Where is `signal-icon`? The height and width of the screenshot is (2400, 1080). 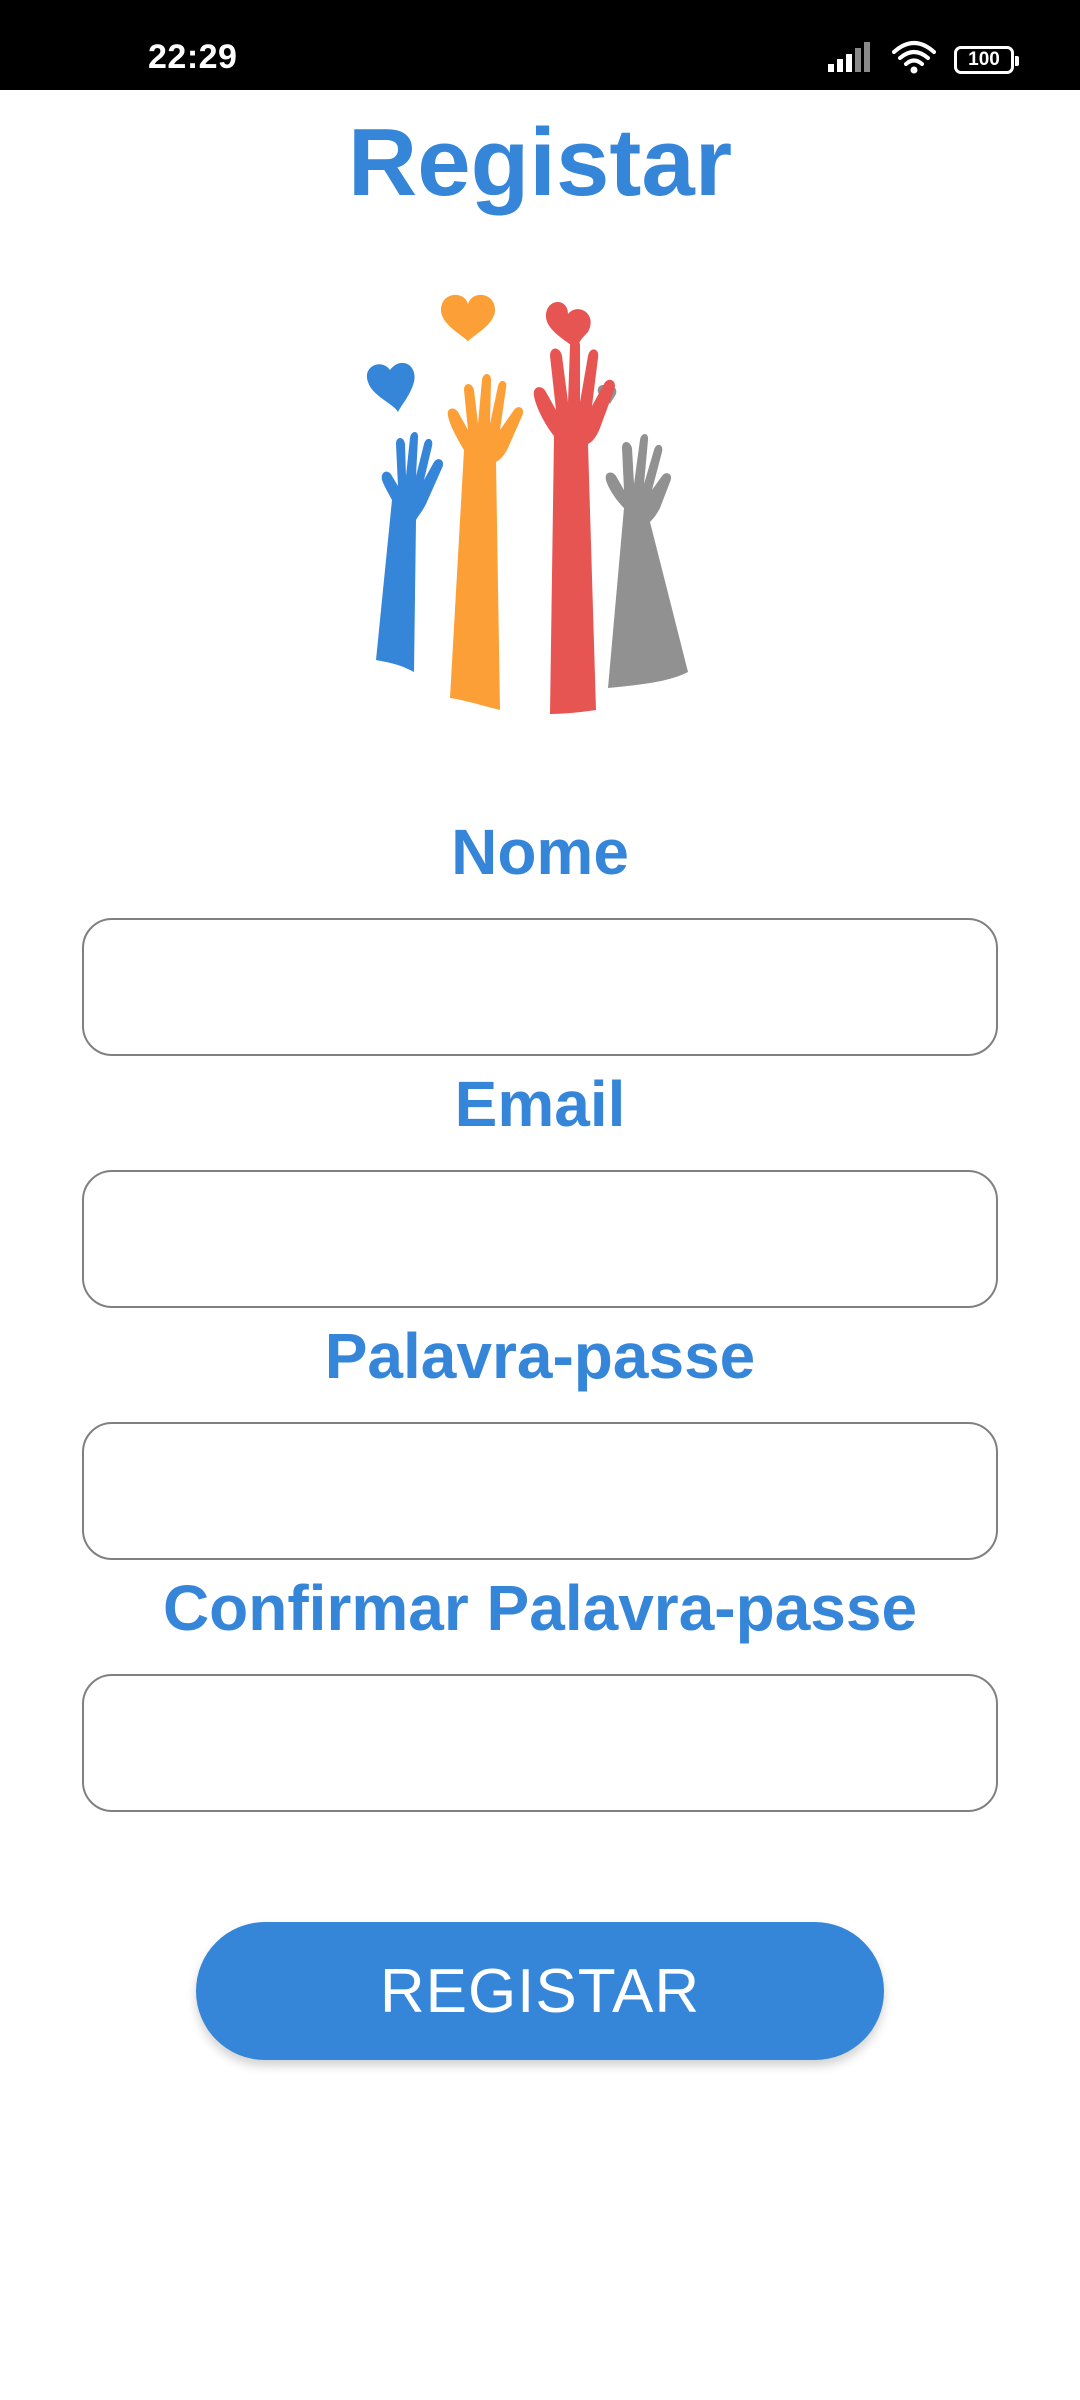 signal-icon is located at coordinates (851, 59).